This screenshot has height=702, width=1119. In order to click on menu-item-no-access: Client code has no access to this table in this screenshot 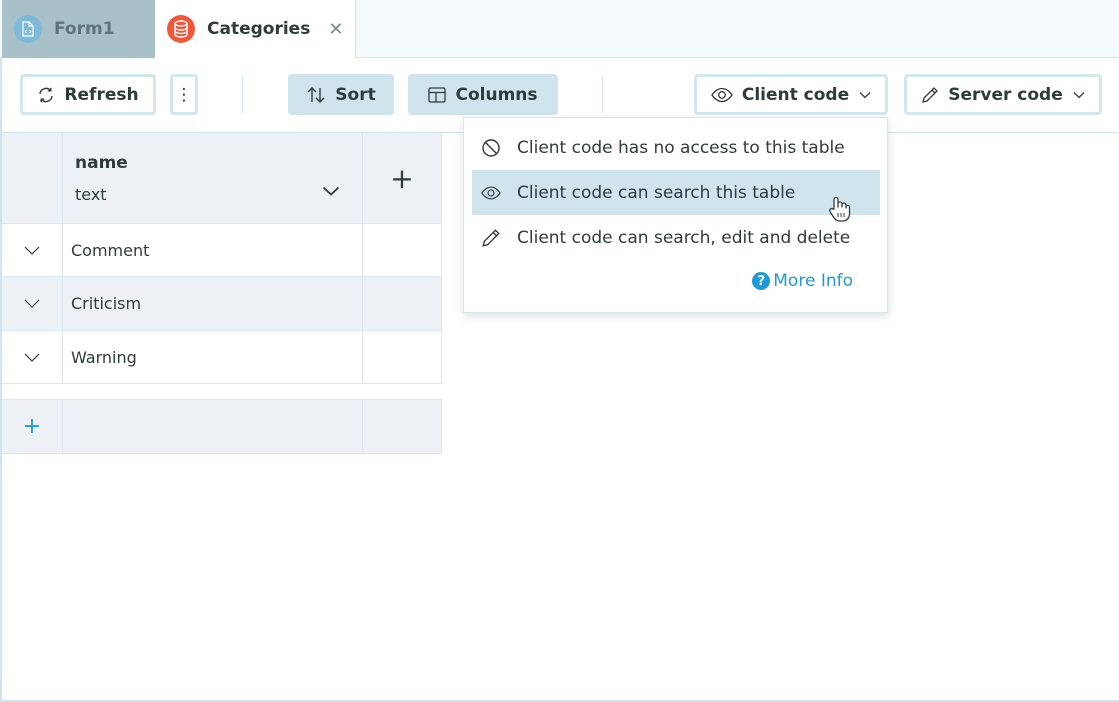, I will do `click(676, 147)`.